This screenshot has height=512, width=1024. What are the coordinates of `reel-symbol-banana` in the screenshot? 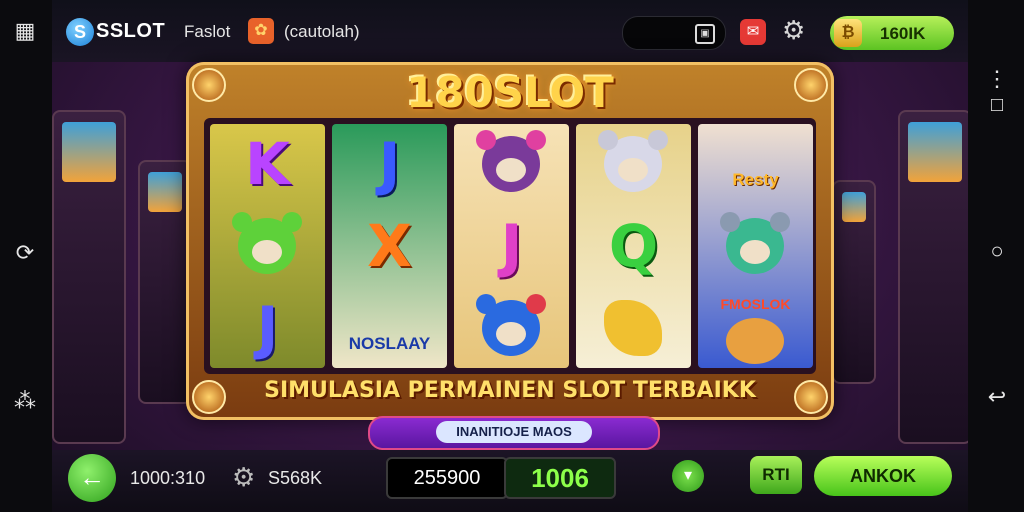 It's located at (633, 328).